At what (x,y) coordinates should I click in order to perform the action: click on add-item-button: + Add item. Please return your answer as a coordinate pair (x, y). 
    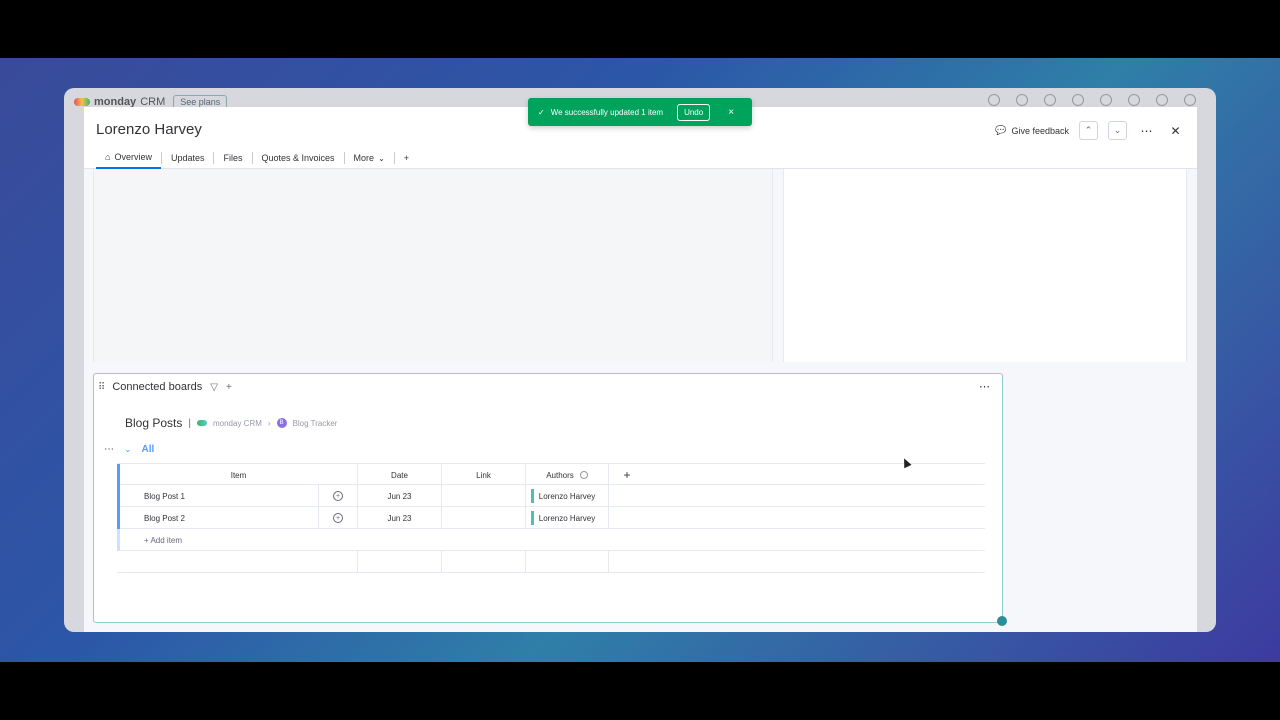
    Looking at the image, I should click on (237, 540).